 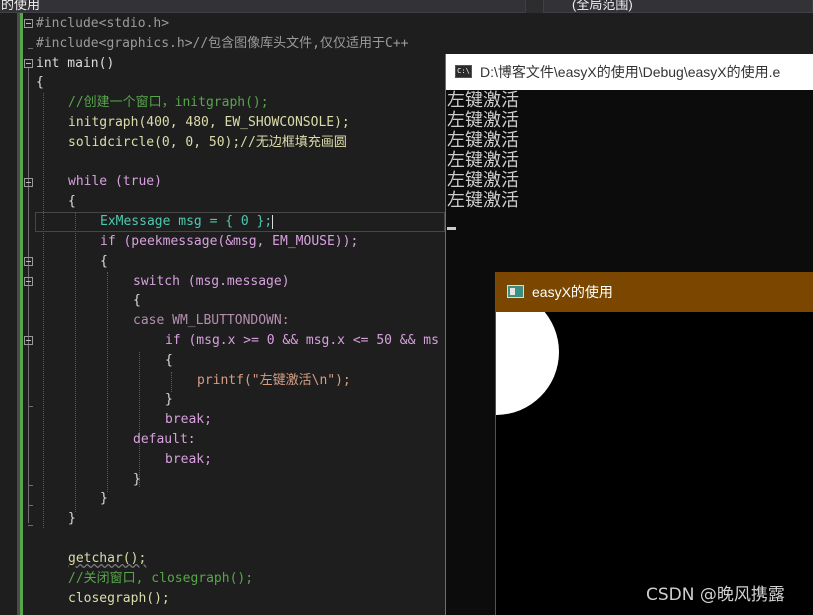 I want to click on code-token: ExMessage msg = { 0 };, so click(x=186, y=221).